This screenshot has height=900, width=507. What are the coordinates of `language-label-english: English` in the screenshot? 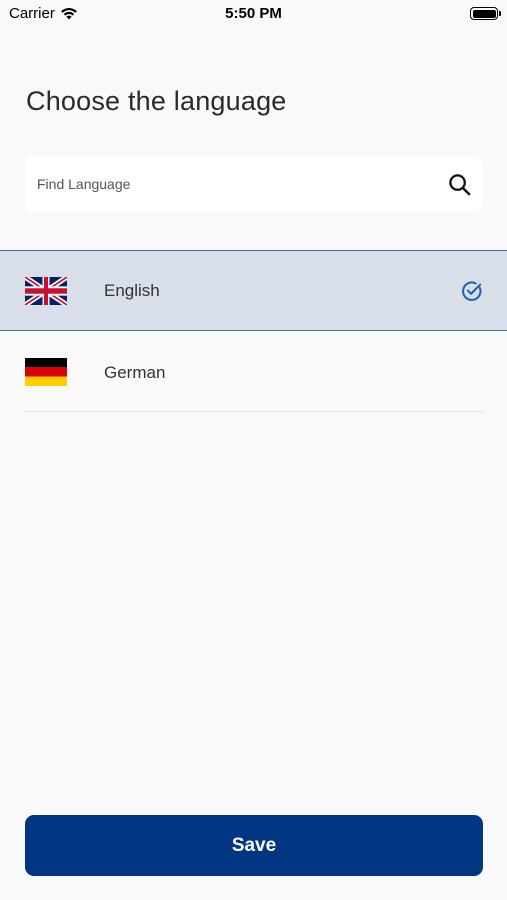 It's located at (132, 290).